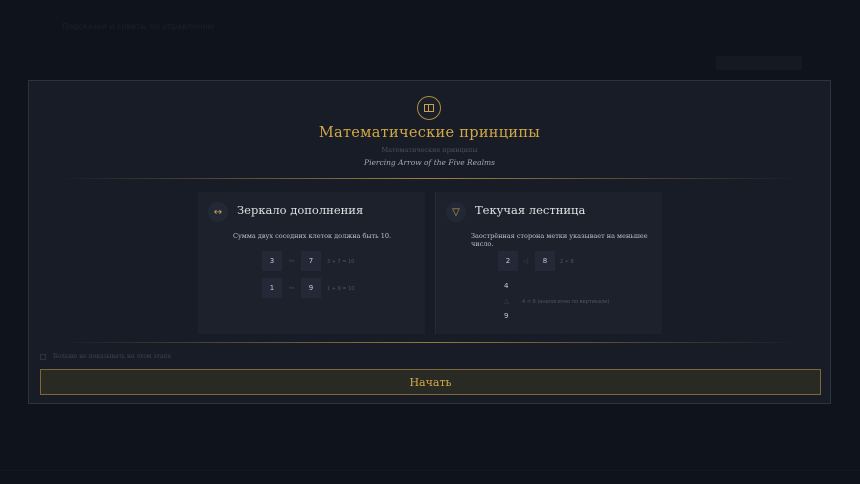 This screenshot has width=860, height=484. I want to click on example-cell: 3, so click(272, 261).